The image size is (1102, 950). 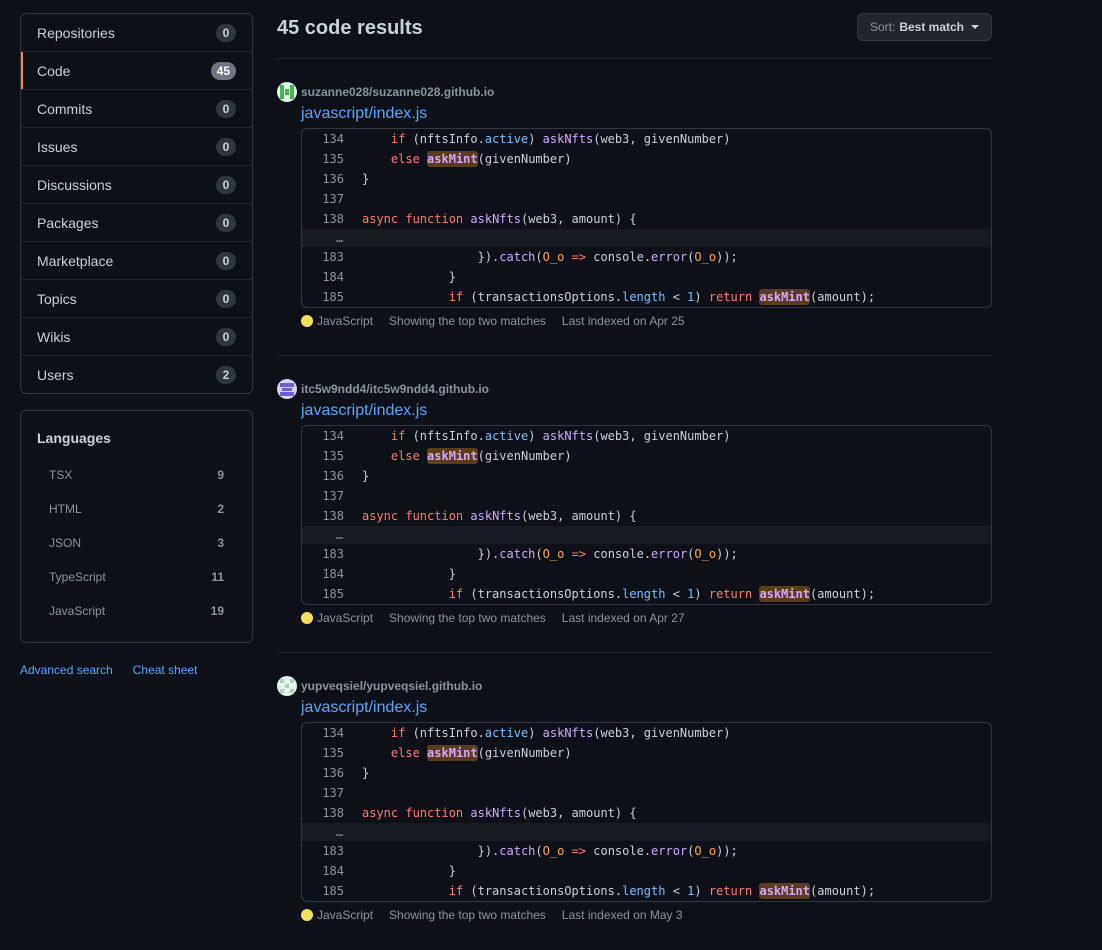 I want to click on language-filter-json: JSON 3, so click(x=136, y=543).